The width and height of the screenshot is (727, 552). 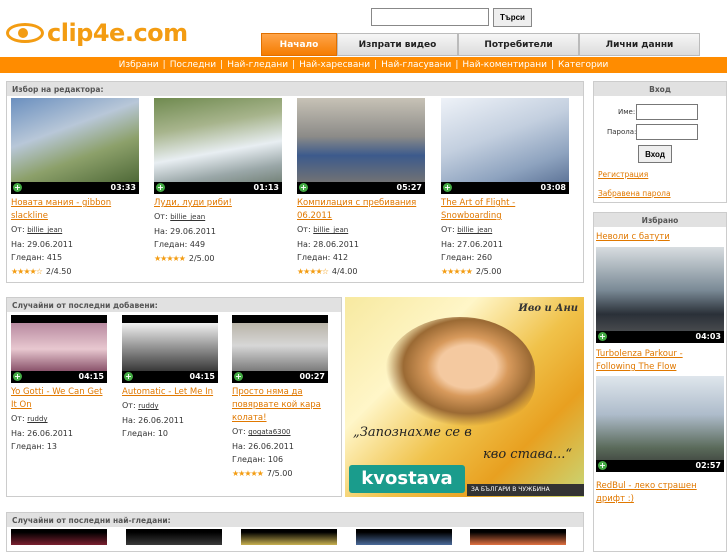 What do you see at coordinates (660, 295) in the screenshot?
I see `video-thumbnail: + 04:03` at bounding box center [660, 295].